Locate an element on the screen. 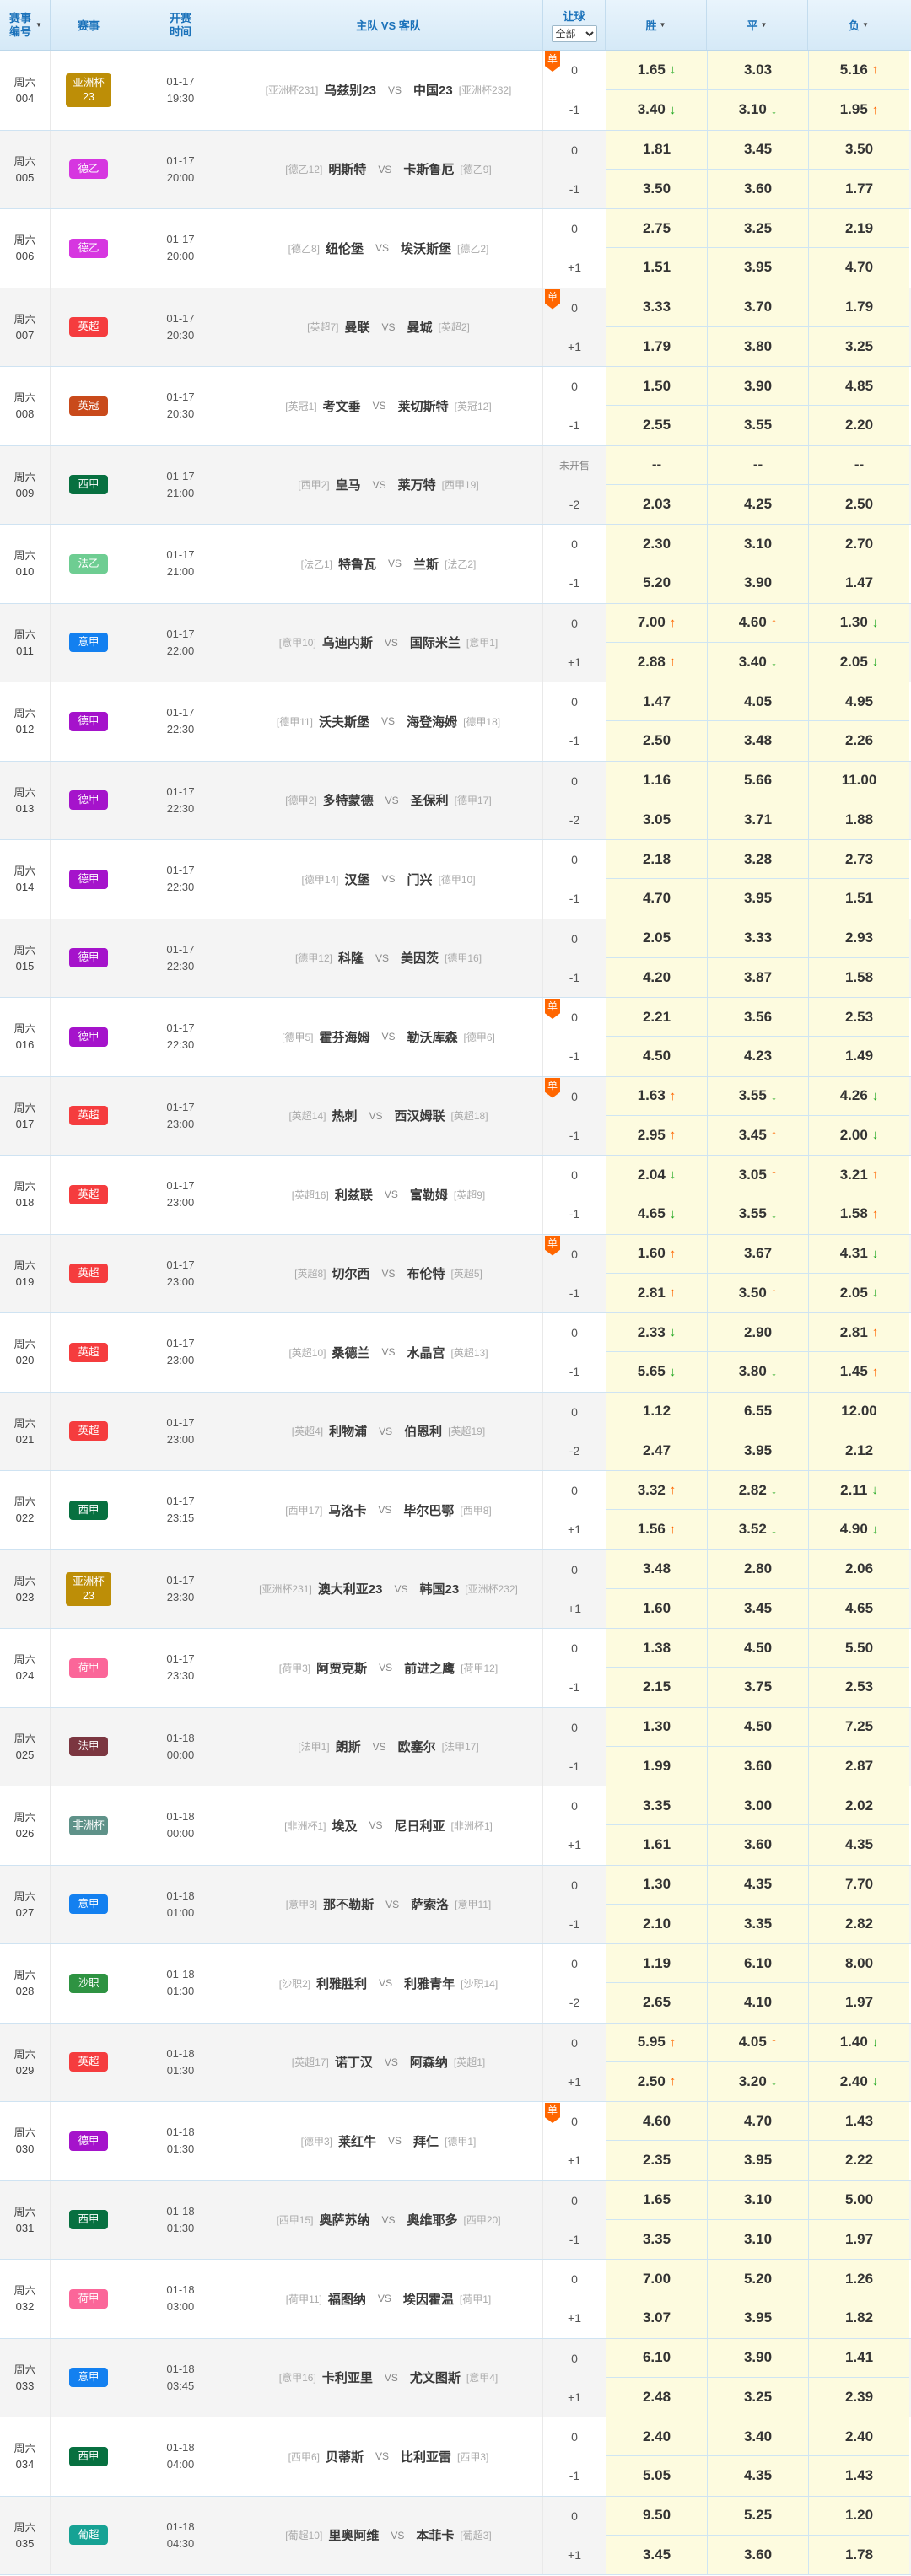  away-team-name: 莱切斯特 is located at coordinates (423, 406).